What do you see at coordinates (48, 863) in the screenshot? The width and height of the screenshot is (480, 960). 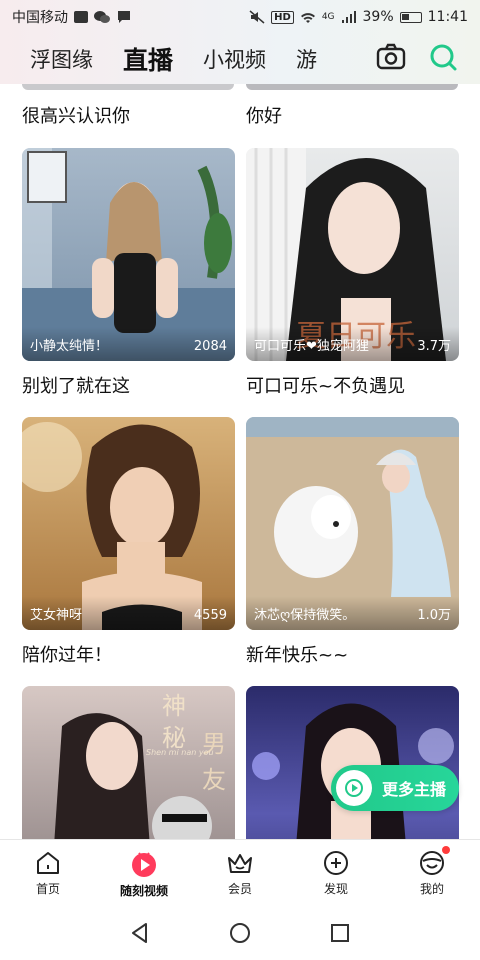 I see `home-icon` at bounding box center [48, 863].